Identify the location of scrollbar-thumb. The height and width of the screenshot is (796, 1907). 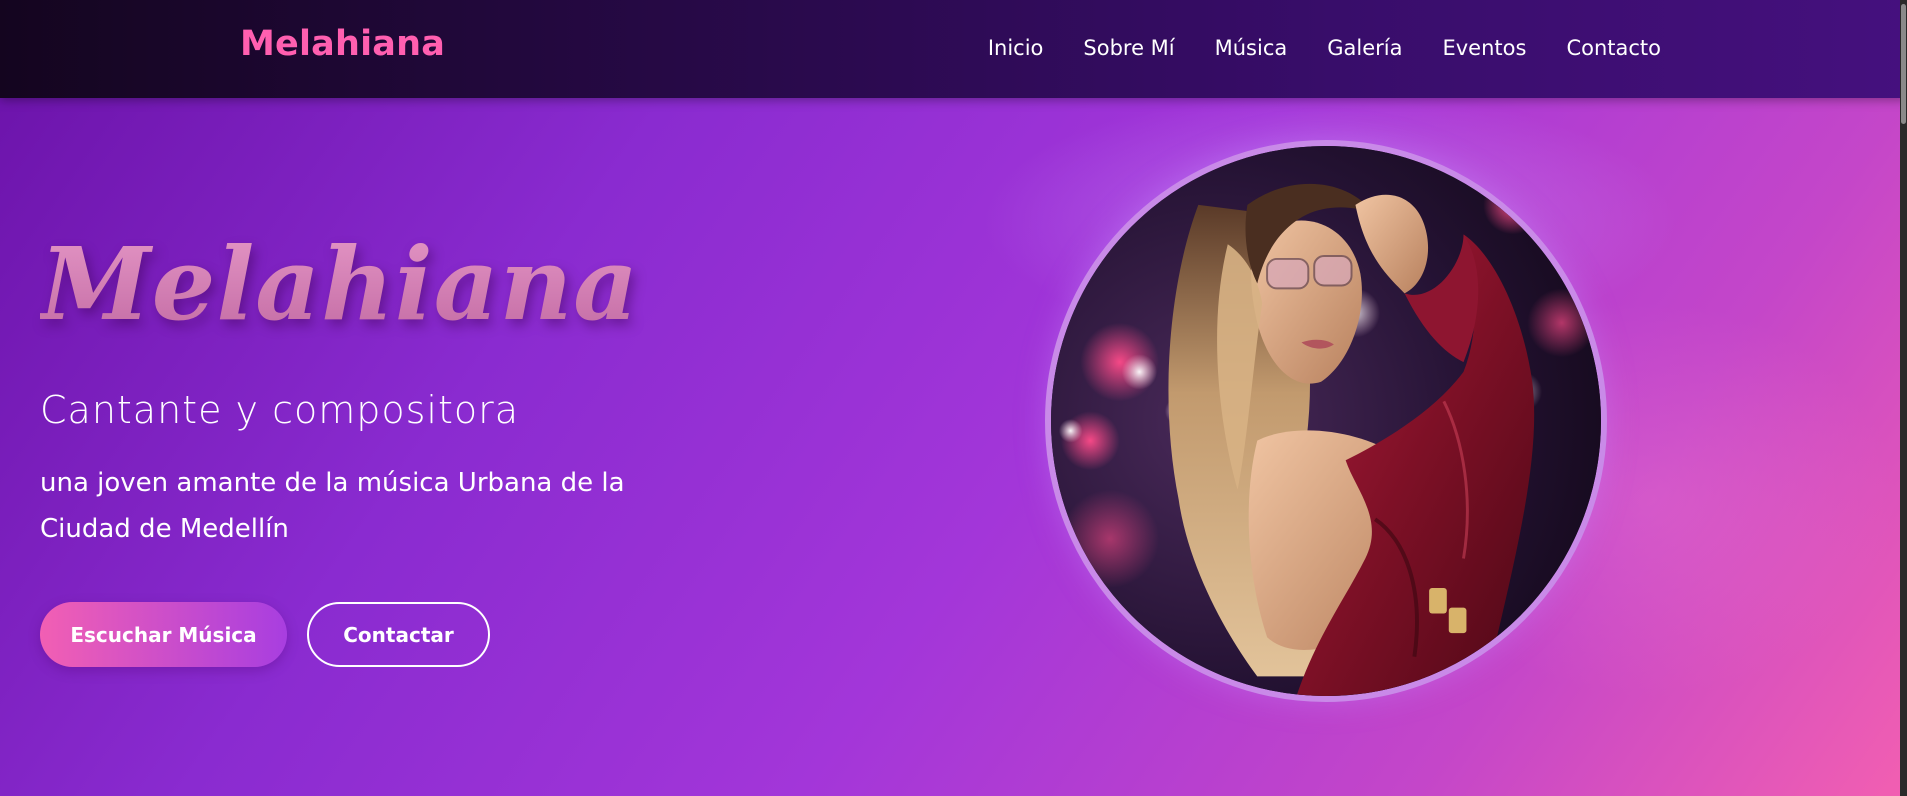
(1903, 64).